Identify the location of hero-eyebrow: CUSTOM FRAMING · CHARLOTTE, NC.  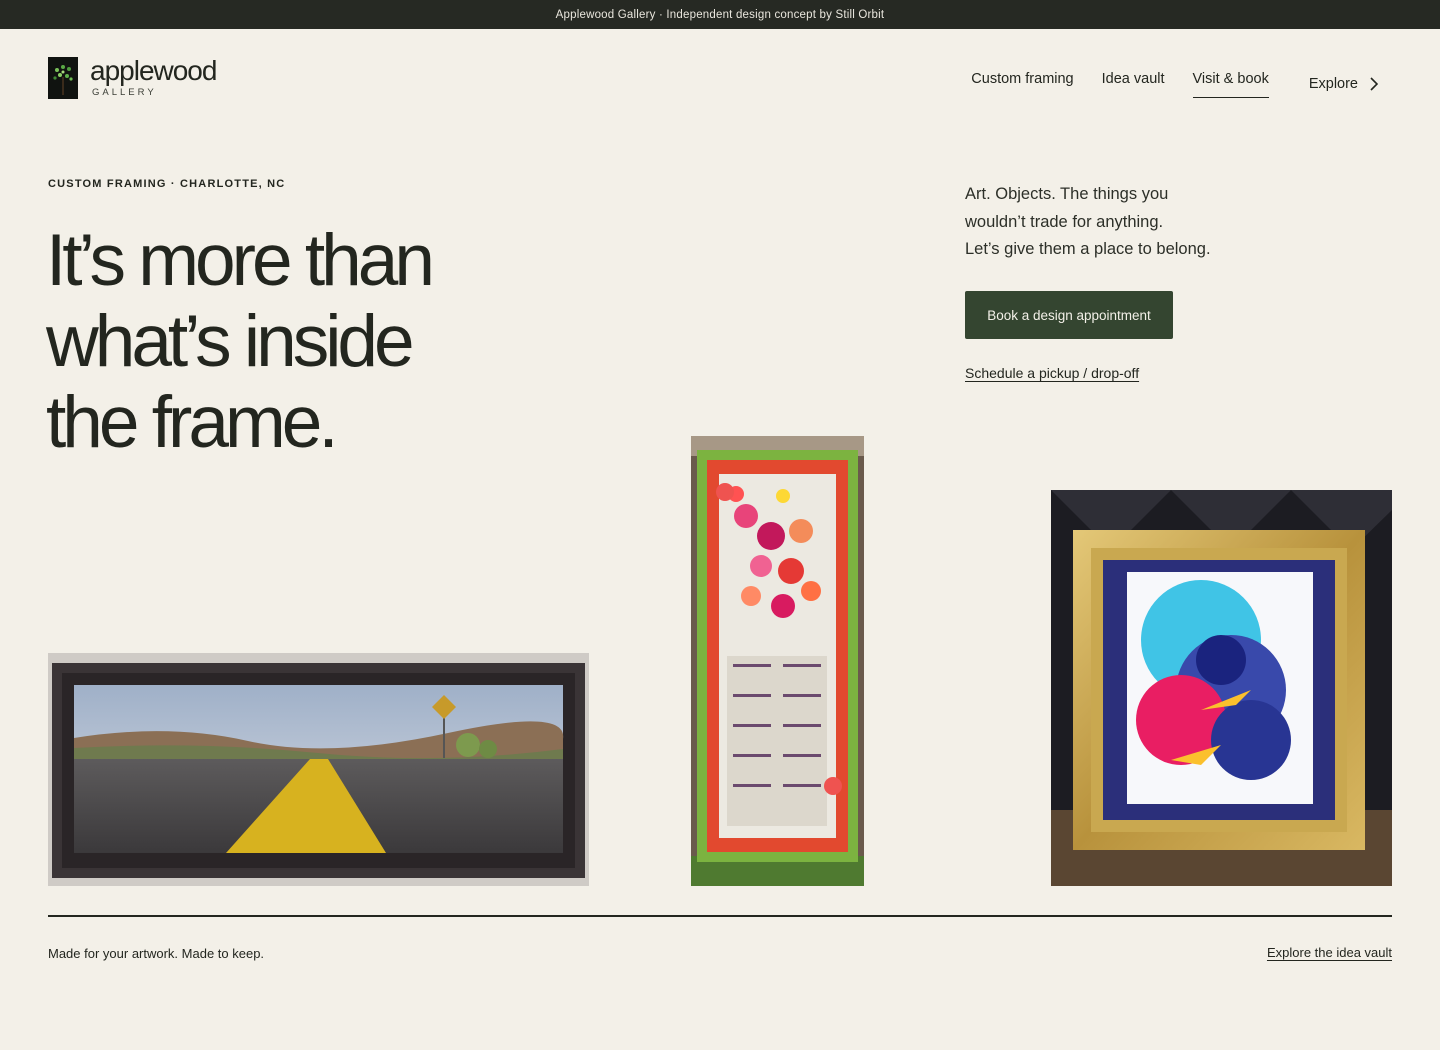
(167, 184).